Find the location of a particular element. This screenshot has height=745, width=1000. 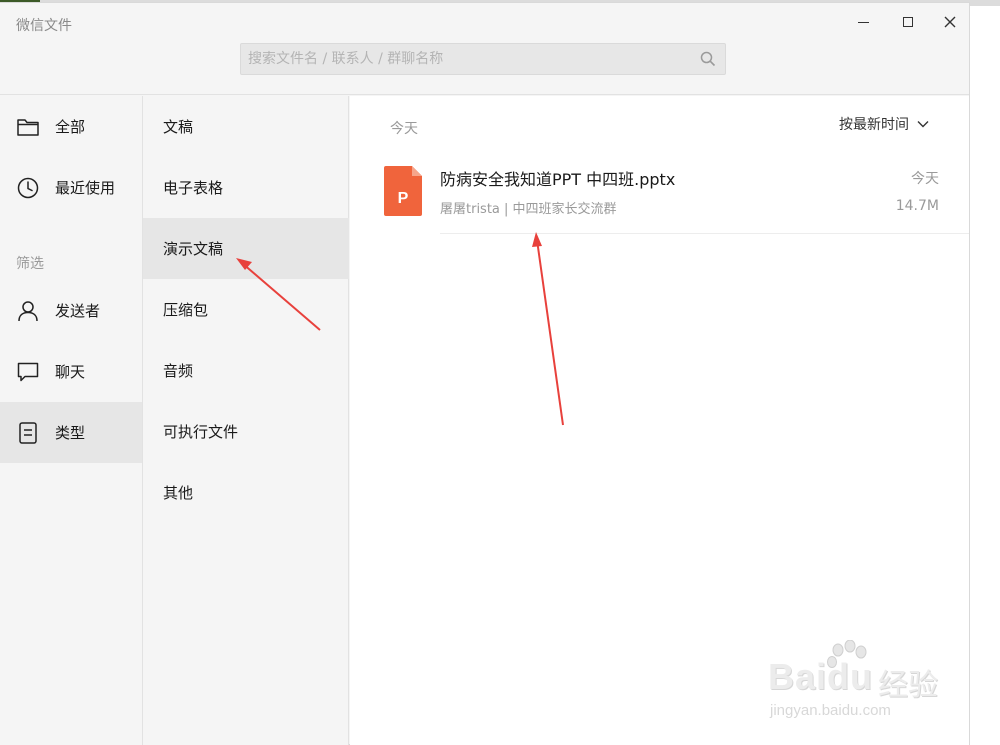

sort-label: 按最新时间 is located at coordinates (874, 125).